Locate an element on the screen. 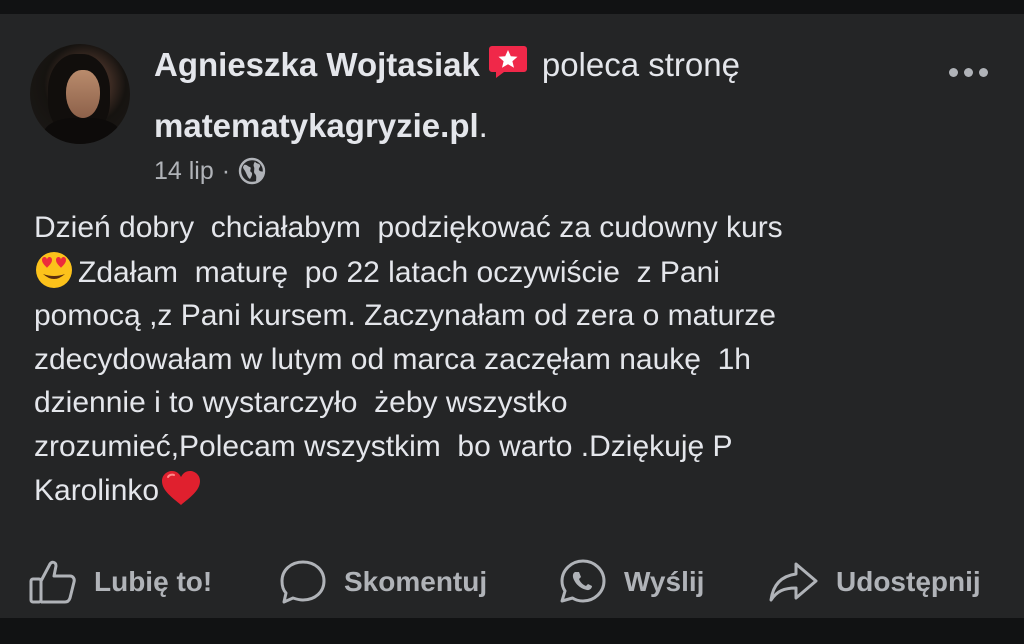  share-label: Udostępnij is located at coordinates (908, 581).